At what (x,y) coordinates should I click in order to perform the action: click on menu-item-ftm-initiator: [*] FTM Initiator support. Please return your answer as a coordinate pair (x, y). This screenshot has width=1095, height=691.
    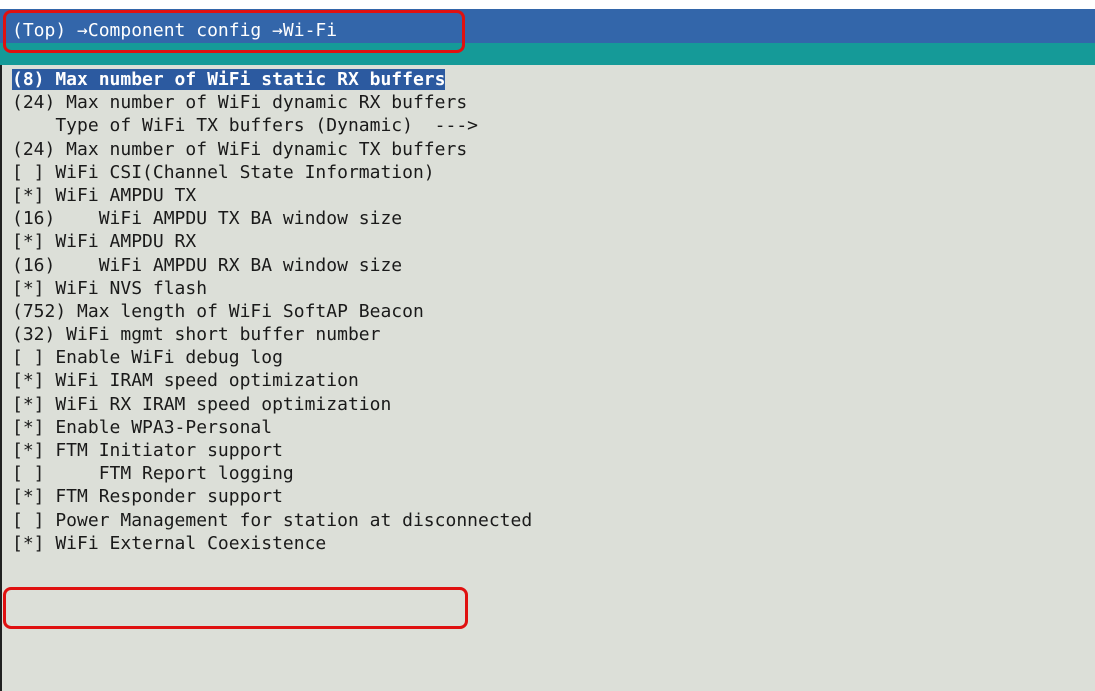
    Looking at the image, I should click on (272, 450).